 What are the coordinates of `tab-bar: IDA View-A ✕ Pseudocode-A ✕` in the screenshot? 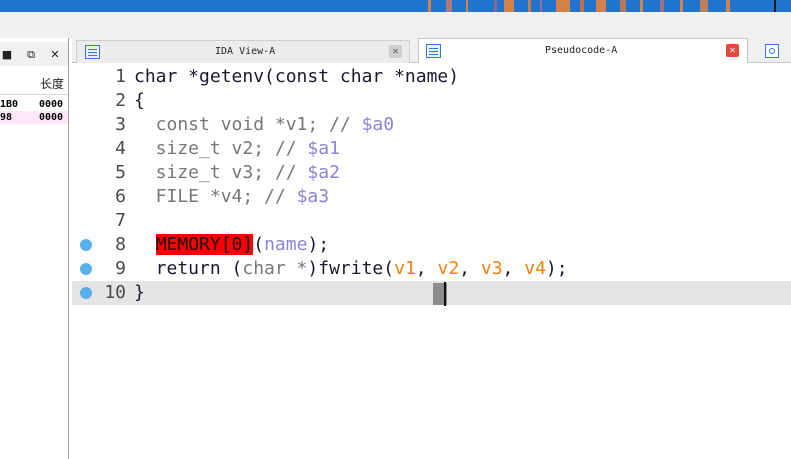 It's located at (431, 51).